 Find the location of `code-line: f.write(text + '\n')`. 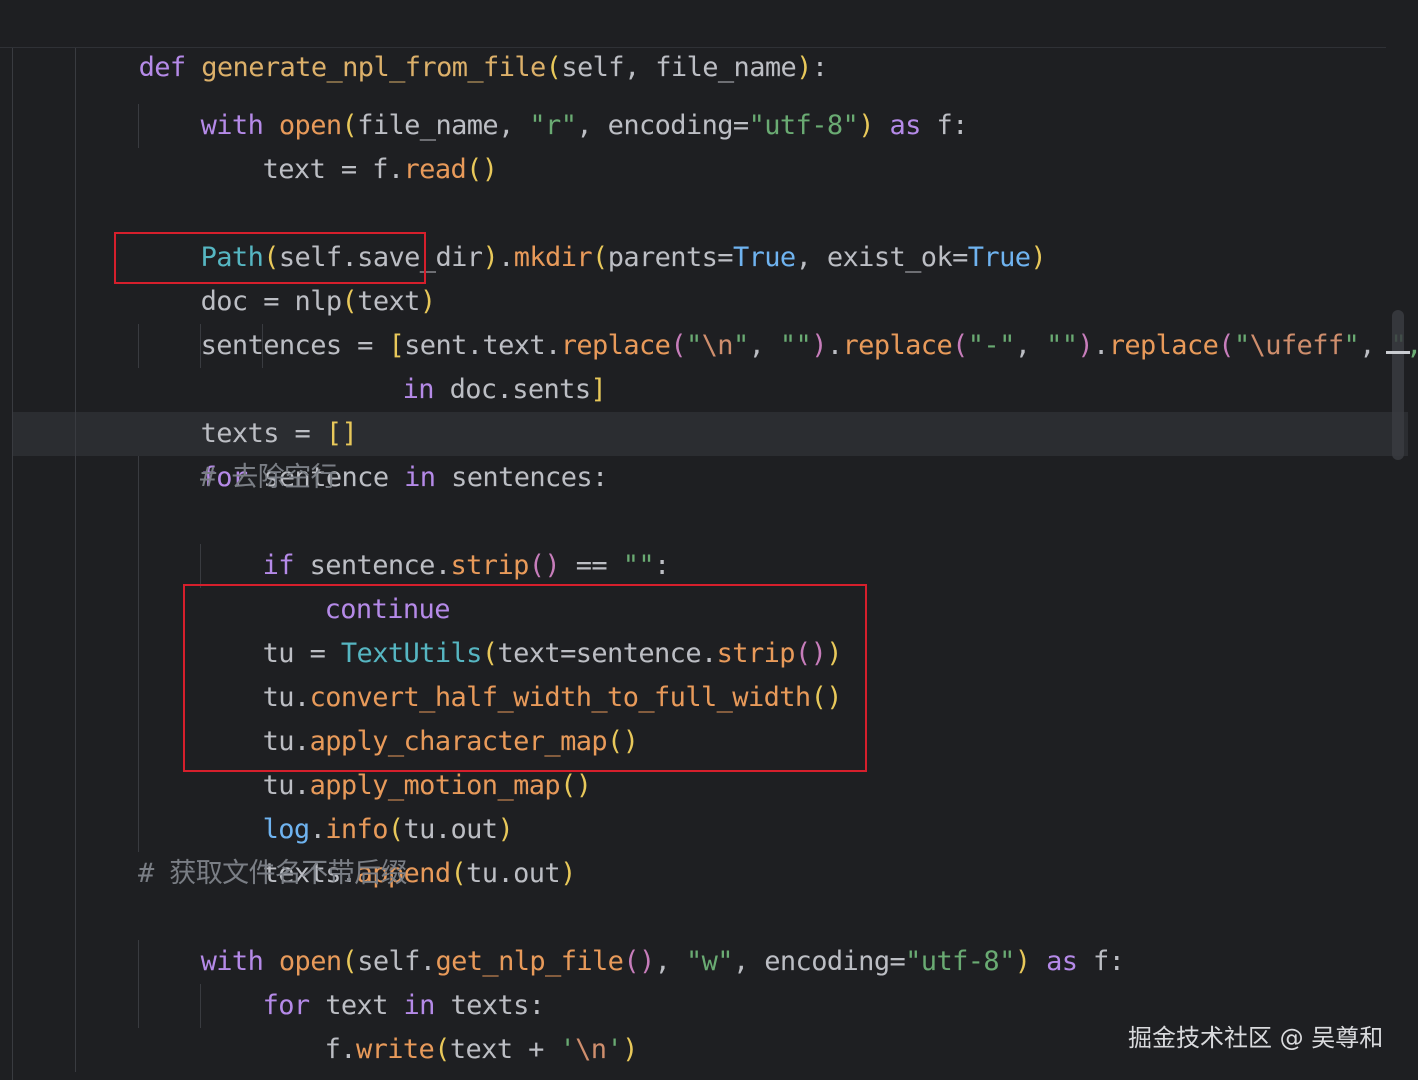

code-line: f.write(text + '\n') is located at coordinates (450, 1024).